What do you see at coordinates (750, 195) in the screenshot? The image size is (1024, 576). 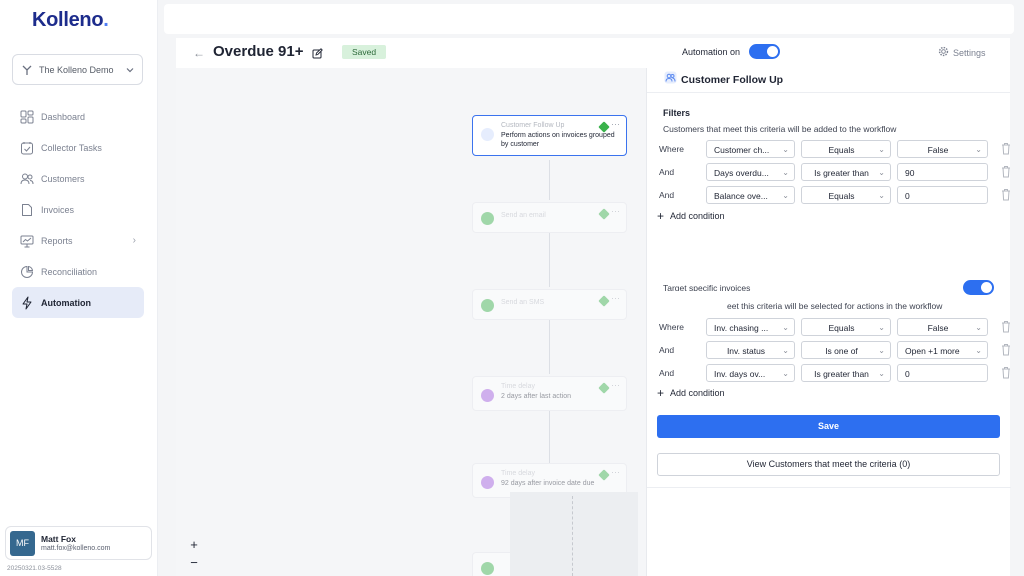 I see `field-select: Balance ove... ⌄` at bounding box center [750, 195].